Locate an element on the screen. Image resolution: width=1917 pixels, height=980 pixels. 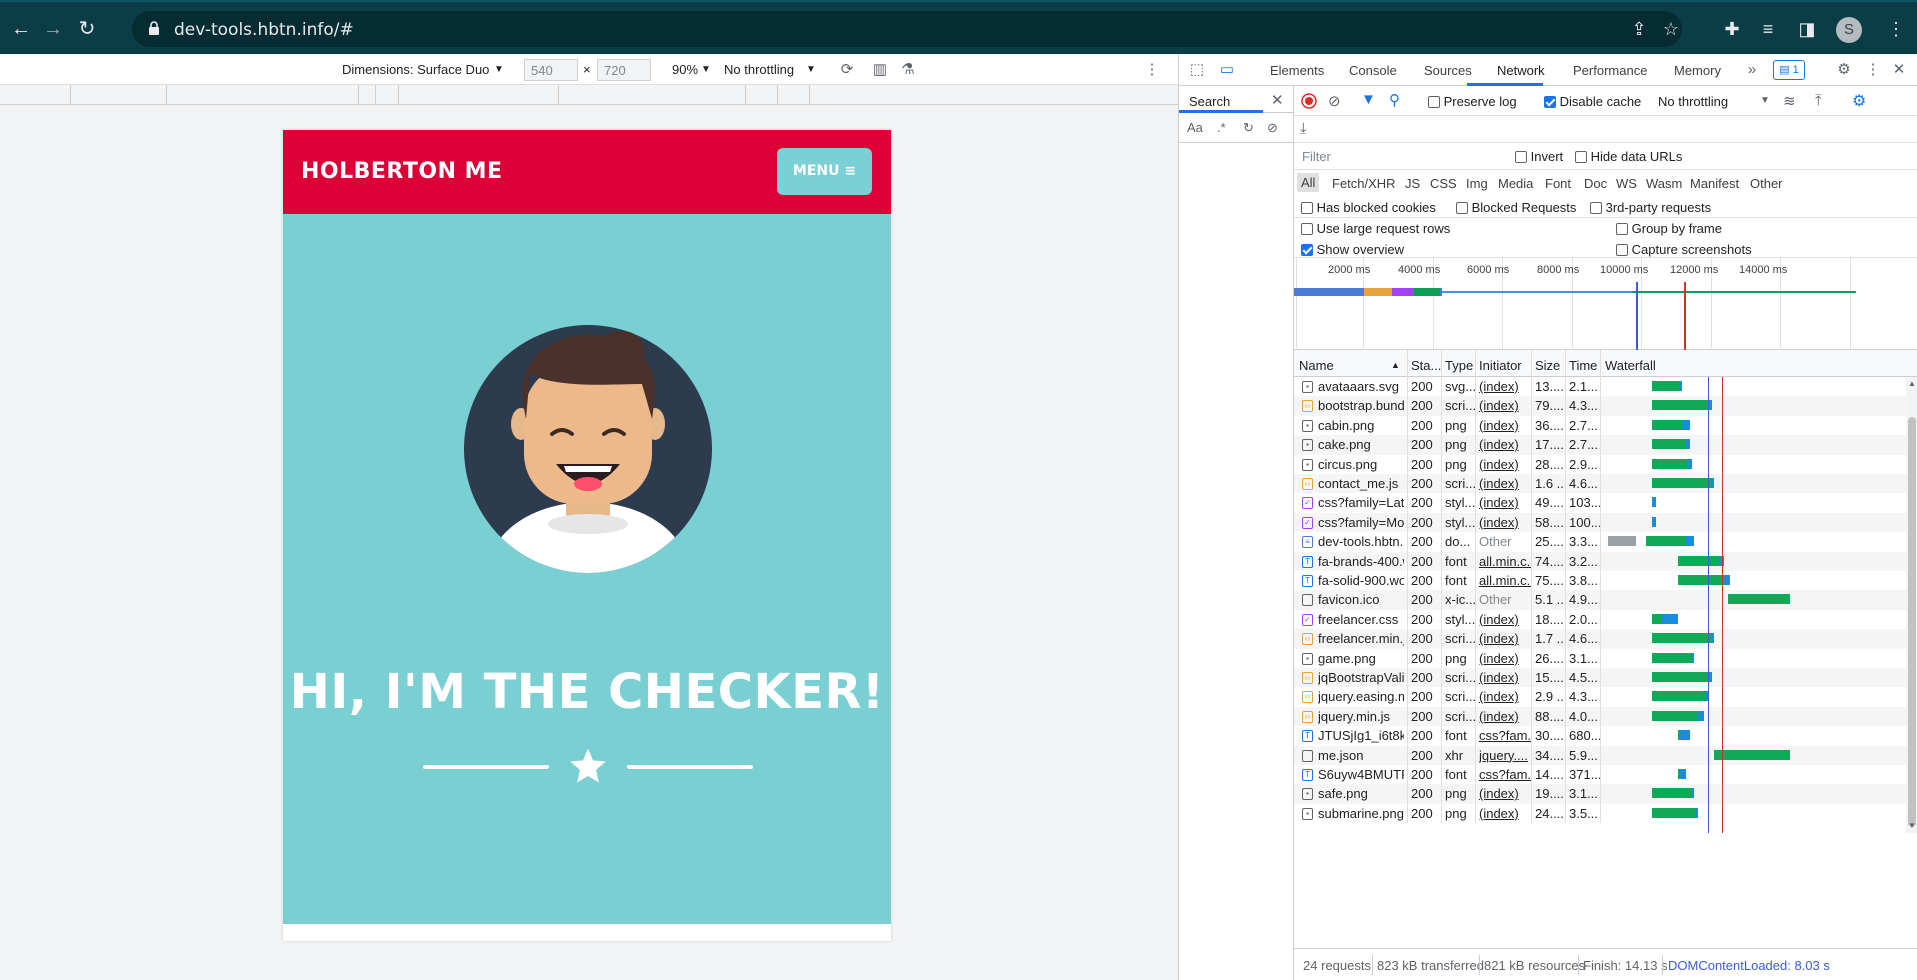
regex-button: .* is located at coordinates (1221, 127).